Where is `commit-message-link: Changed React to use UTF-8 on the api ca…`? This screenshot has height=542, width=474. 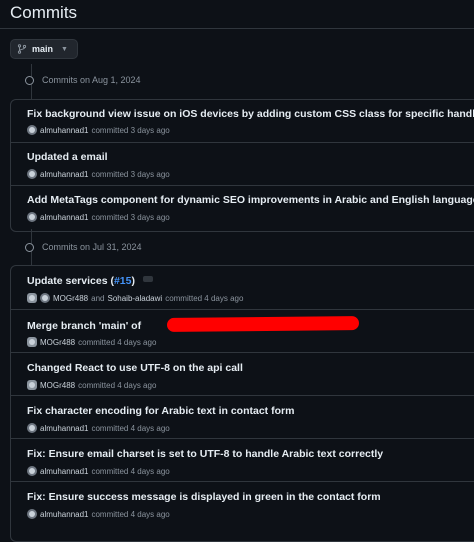
commit-message-link: Changed React to use UTF-8 on the api ca… is located at coordinates (135, 368).